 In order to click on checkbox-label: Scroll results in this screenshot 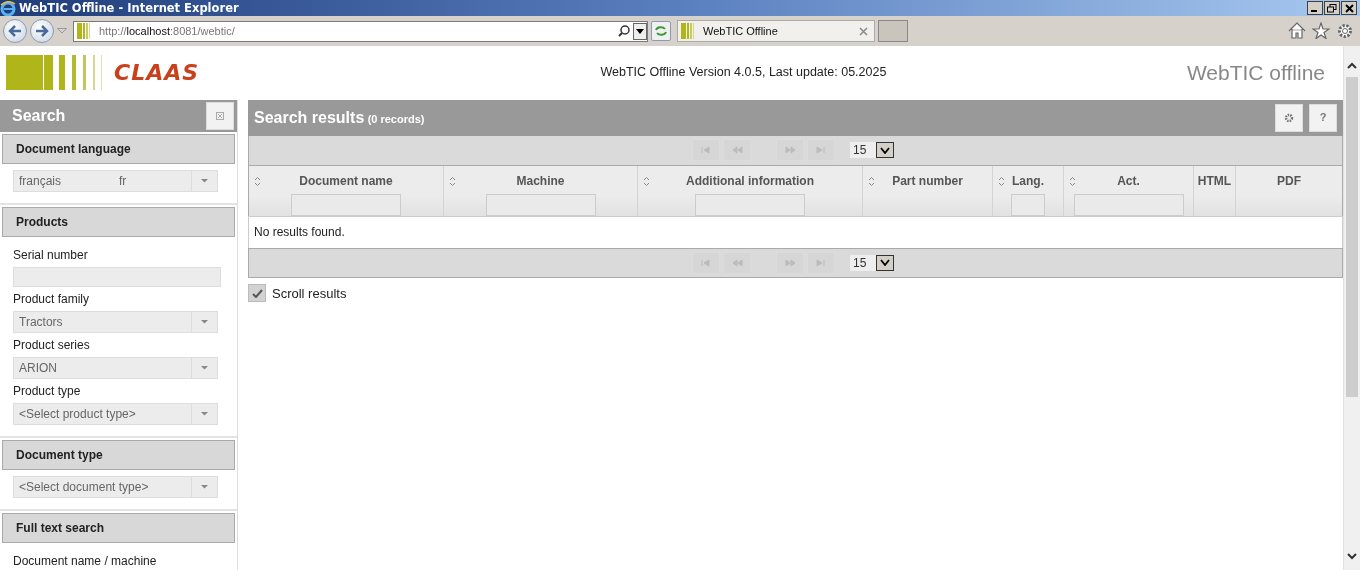, I will do `click(309, 293)`.